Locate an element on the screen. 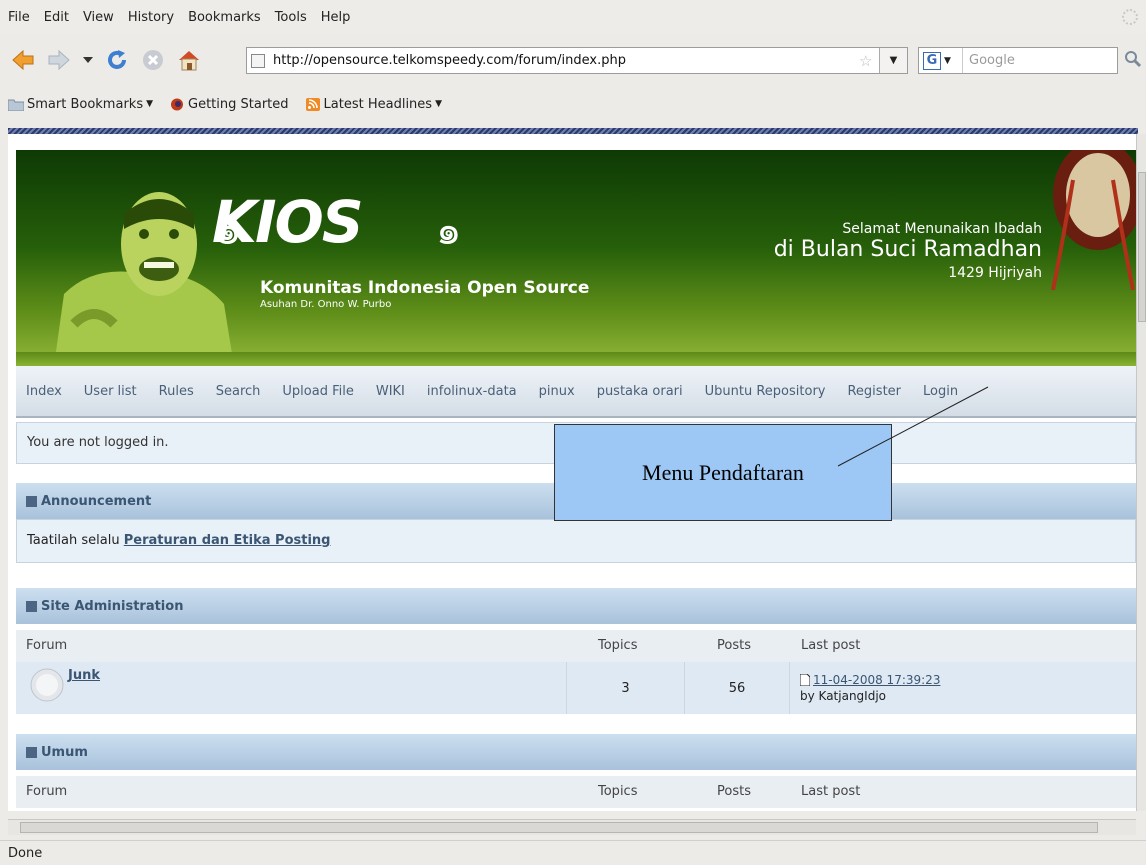  nav-link-infolinux-data: infolinux-data is located at coordinates (472, 391).